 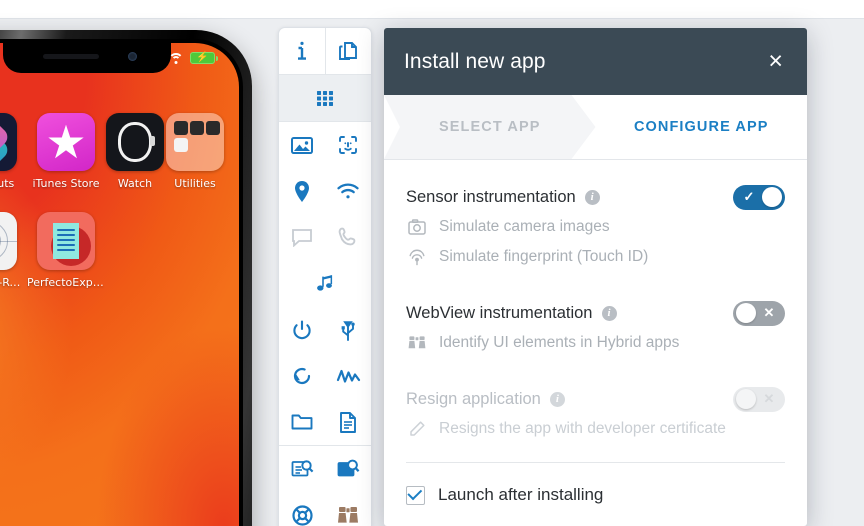 I want to click on tab-select-app: SELECT APP, so click(x=490, y=127).